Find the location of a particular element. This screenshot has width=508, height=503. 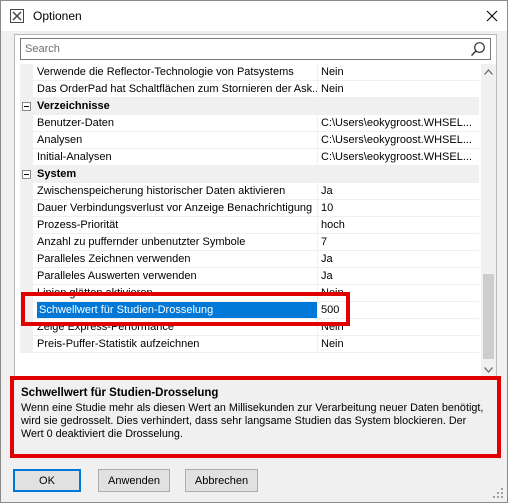

scroll-up-button is located at coordinates (488, 72).